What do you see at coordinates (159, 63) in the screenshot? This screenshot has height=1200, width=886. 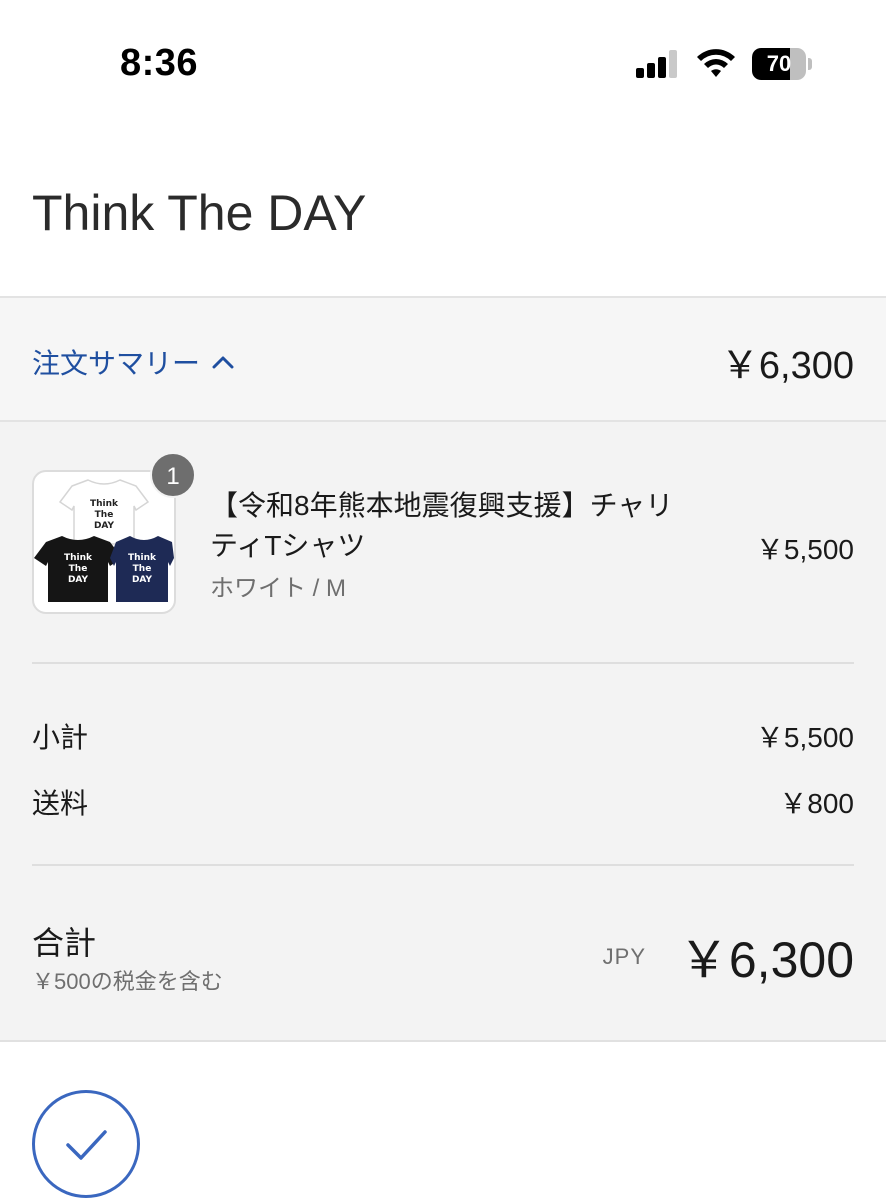 I see `status-time: 8:36` at bounding box center [159, 63].